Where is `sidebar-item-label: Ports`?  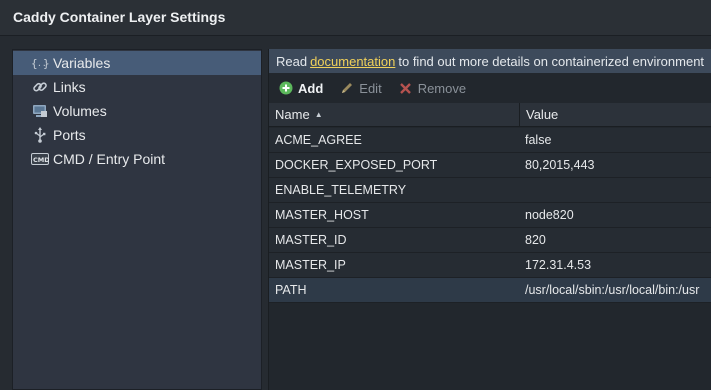 sidebar-item-label: Ports is located at coordinates (69, 135).